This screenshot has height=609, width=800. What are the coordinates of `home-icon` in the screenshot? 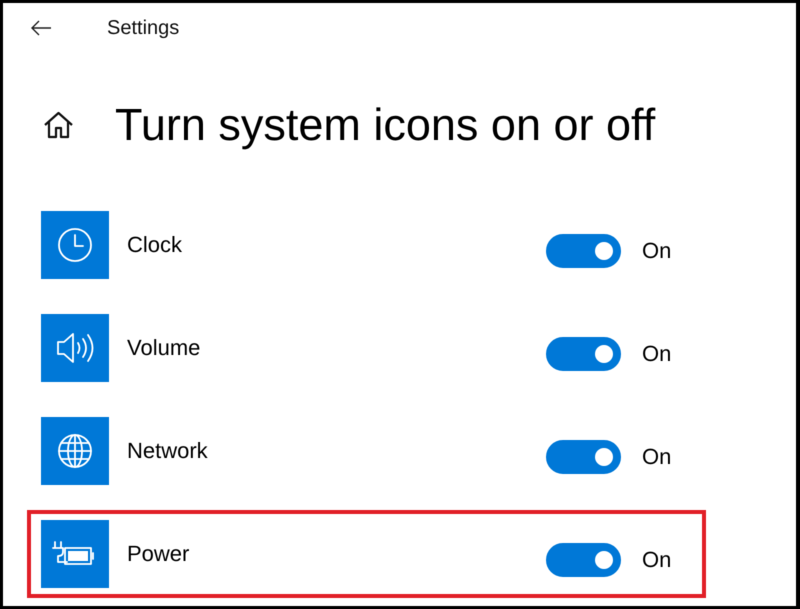 It's located at (58, 125).